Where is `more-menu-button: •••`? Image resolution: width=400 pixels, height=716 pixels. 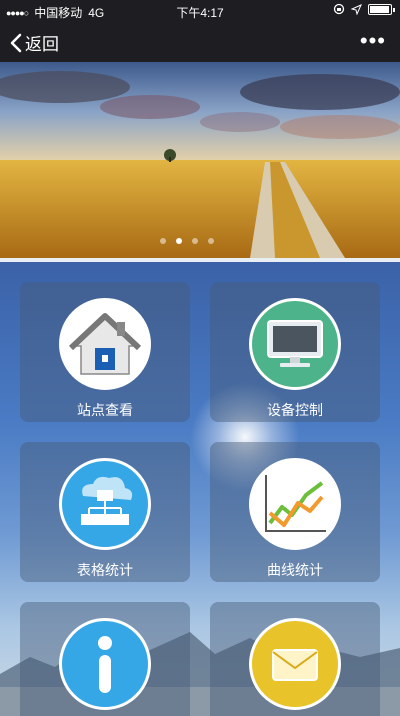
more-menu-button: ••• is located at coordinates (373, 41).